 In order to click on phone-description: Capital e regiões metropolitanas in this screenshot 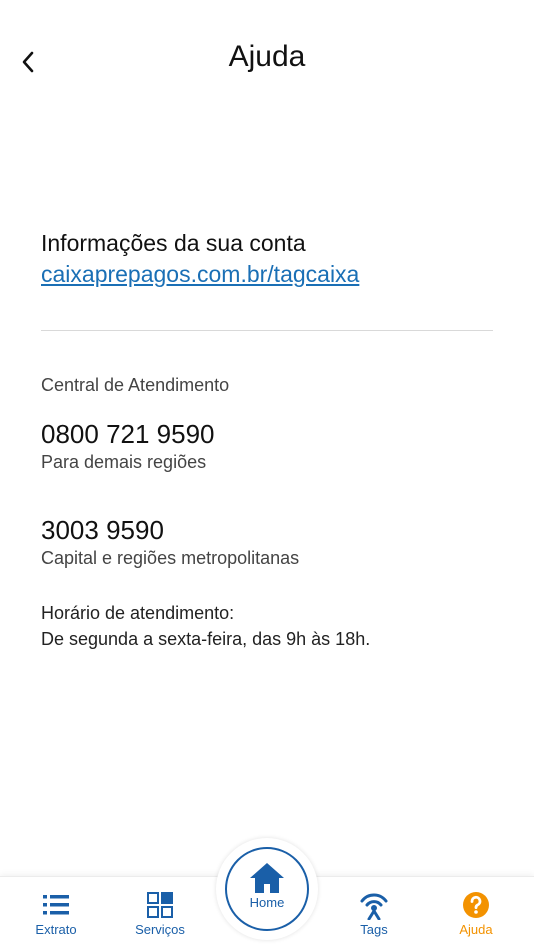, I will do `click(170, 558)`.